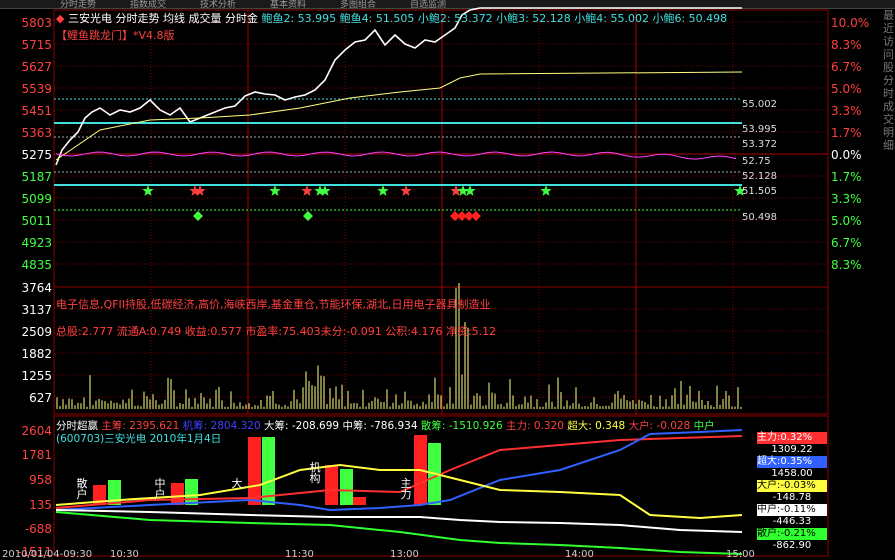 The height and width of the screenshot is (560, 895). I want to click on chart-mode: 分时走势, so click(137, 18).